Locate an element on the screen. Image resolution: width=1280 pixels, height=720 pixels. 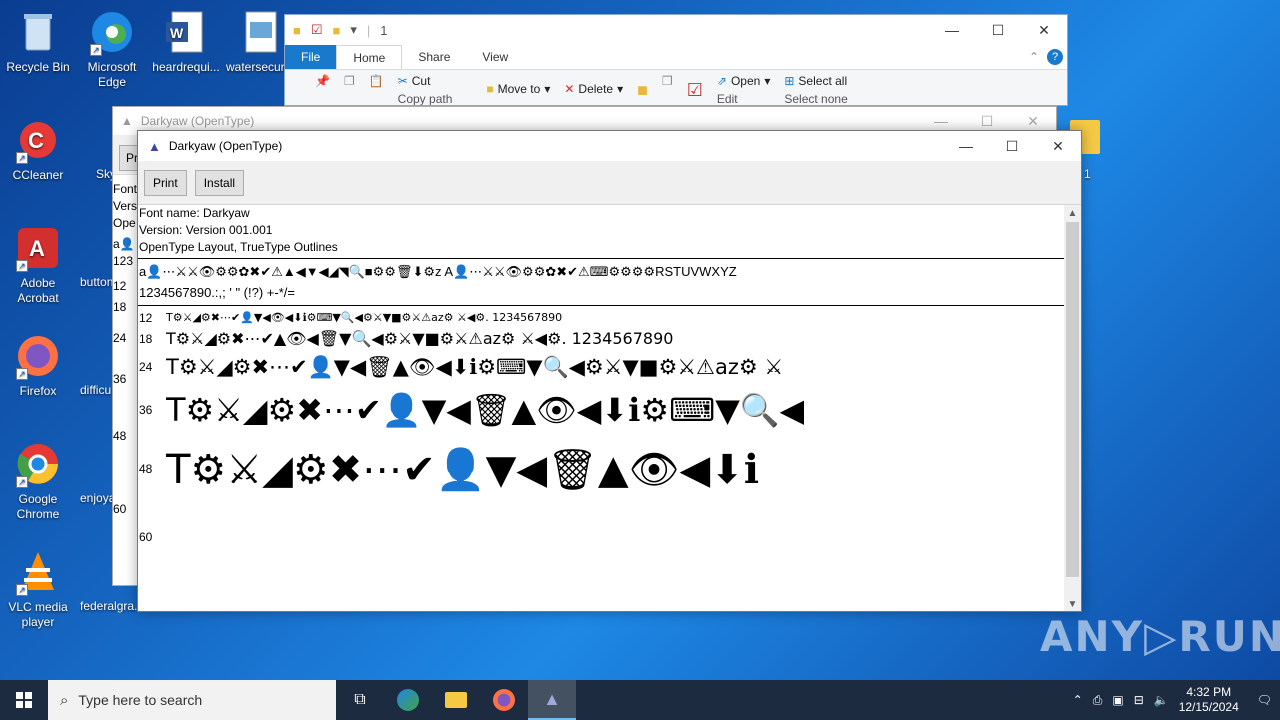
font-version: Version: Version 001.001 is located at coordinates (206, 230).